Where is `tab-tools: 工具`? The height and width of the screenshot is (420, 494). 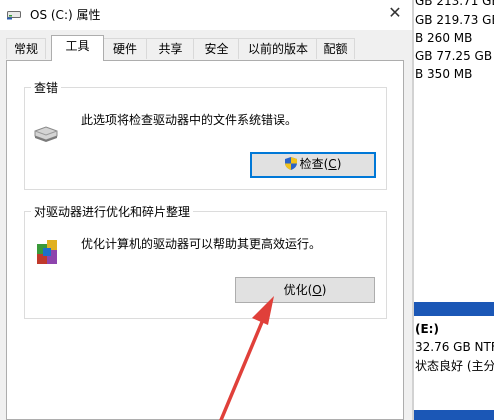 tab-tools: 工具 is located at coordinates (77, 48).